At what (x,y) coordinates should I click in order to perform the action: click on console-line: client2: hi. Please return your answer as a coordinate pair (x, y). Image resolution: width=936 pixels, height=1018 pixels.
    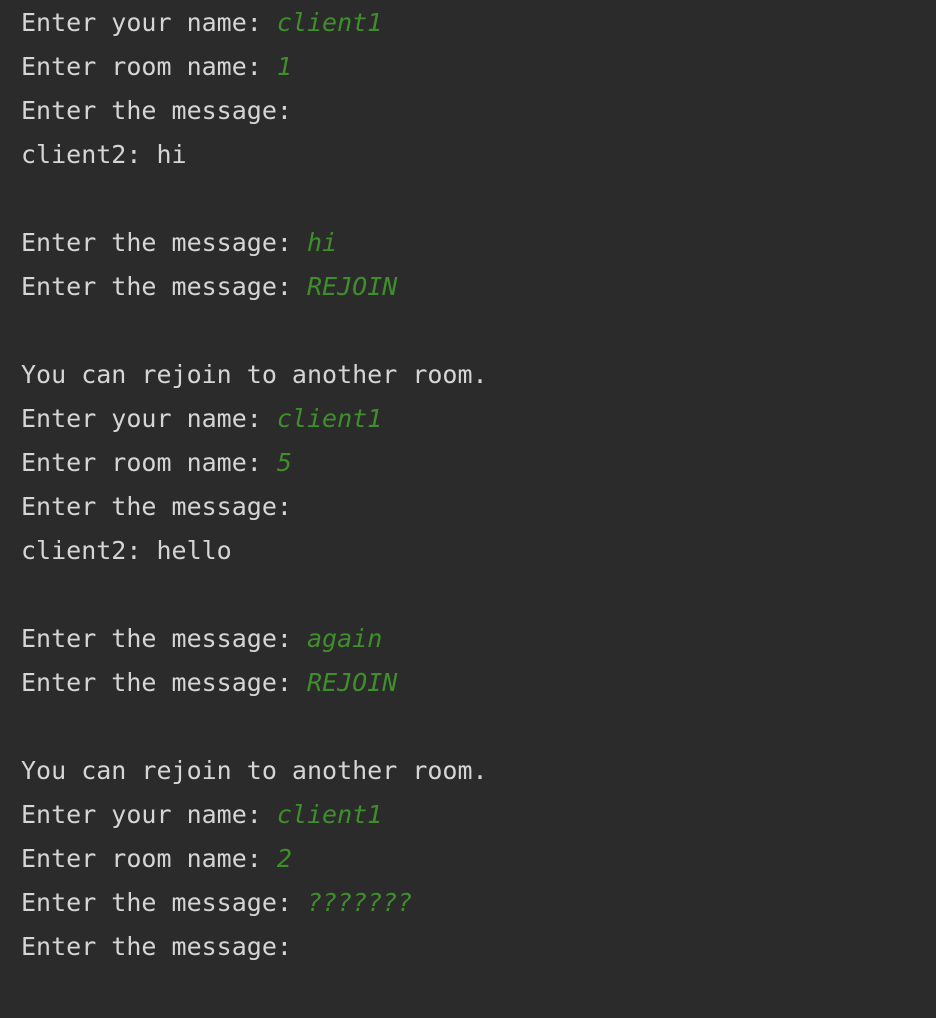
    Looking at the image, I should click on (478, 155).